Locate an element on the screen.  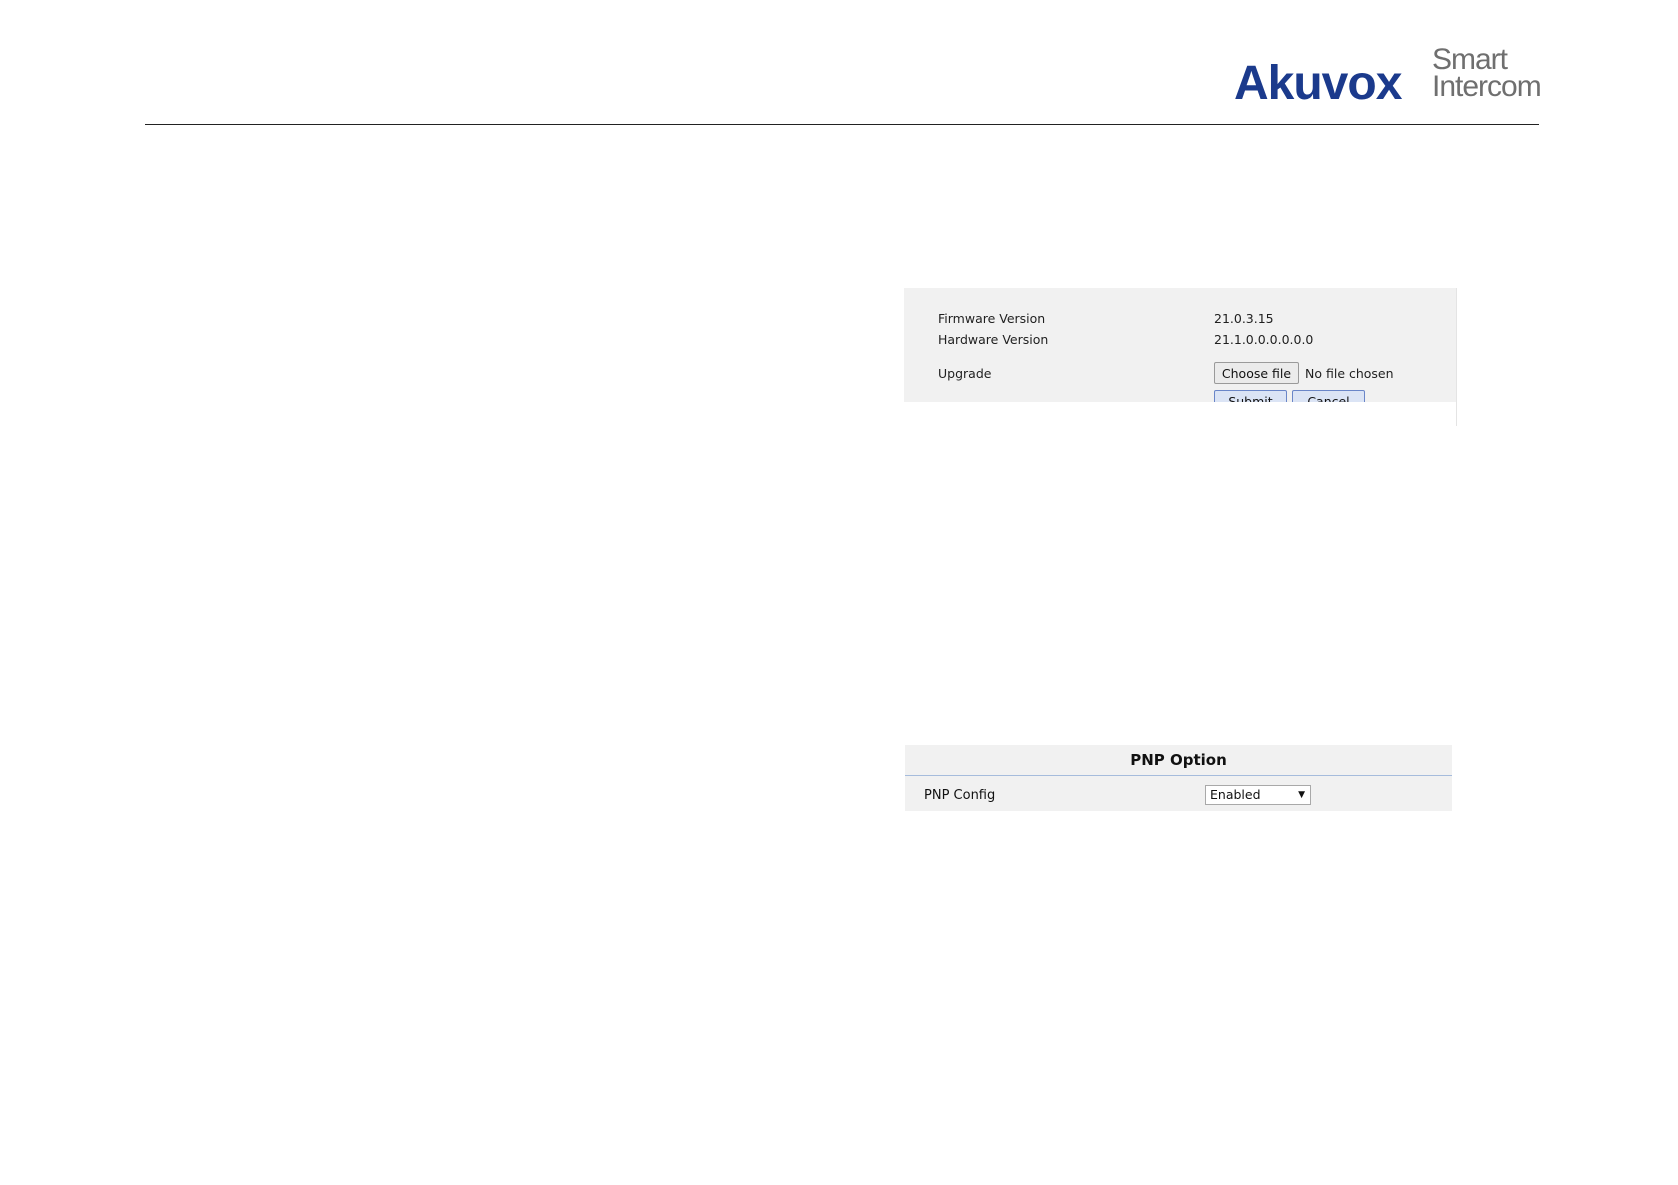
pnp-option-panel: PNP Option PNP Config Enabled ▼ is located at coordinates (1178, 778).